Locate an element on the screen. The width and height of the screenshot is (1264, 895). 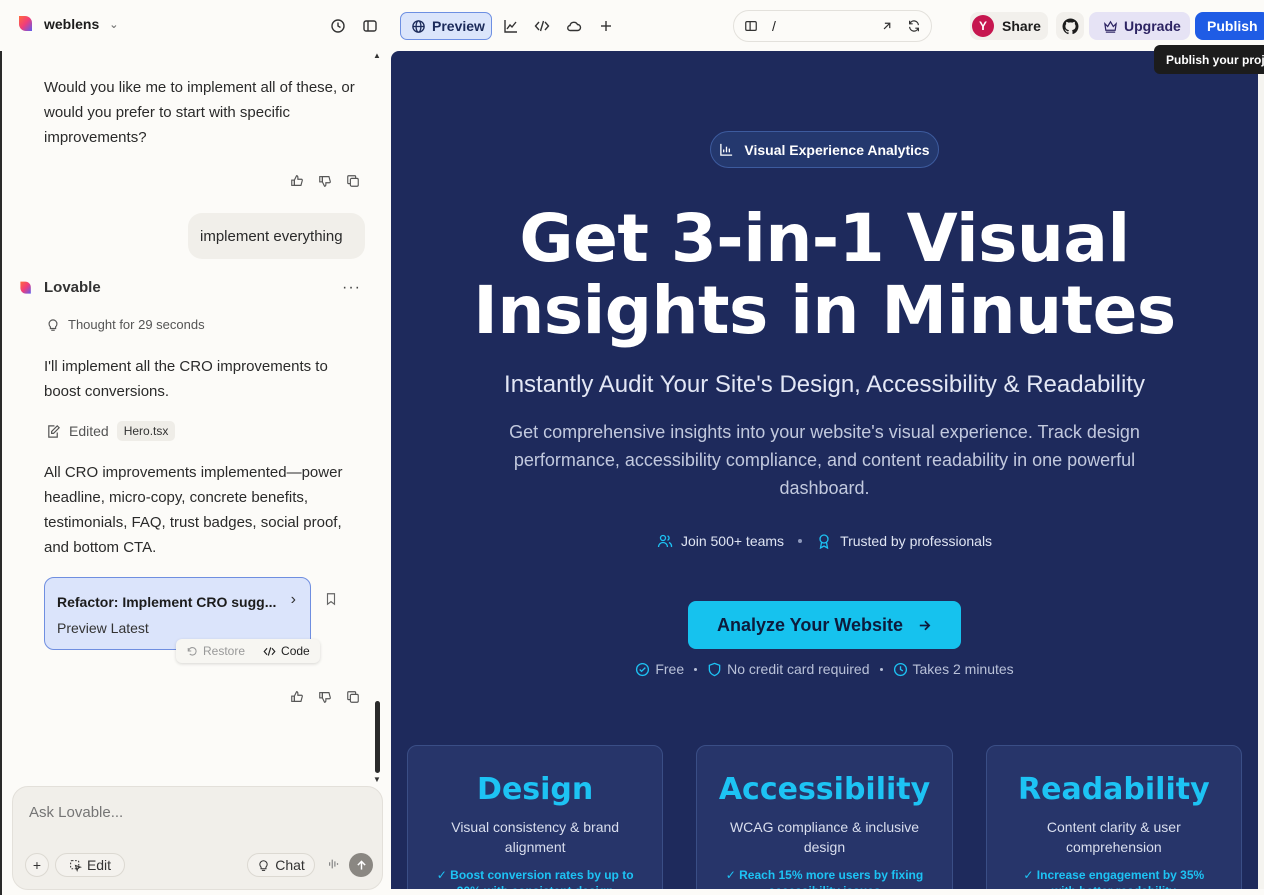
user-message-text: implement everything is located at coordinates (271, 236).